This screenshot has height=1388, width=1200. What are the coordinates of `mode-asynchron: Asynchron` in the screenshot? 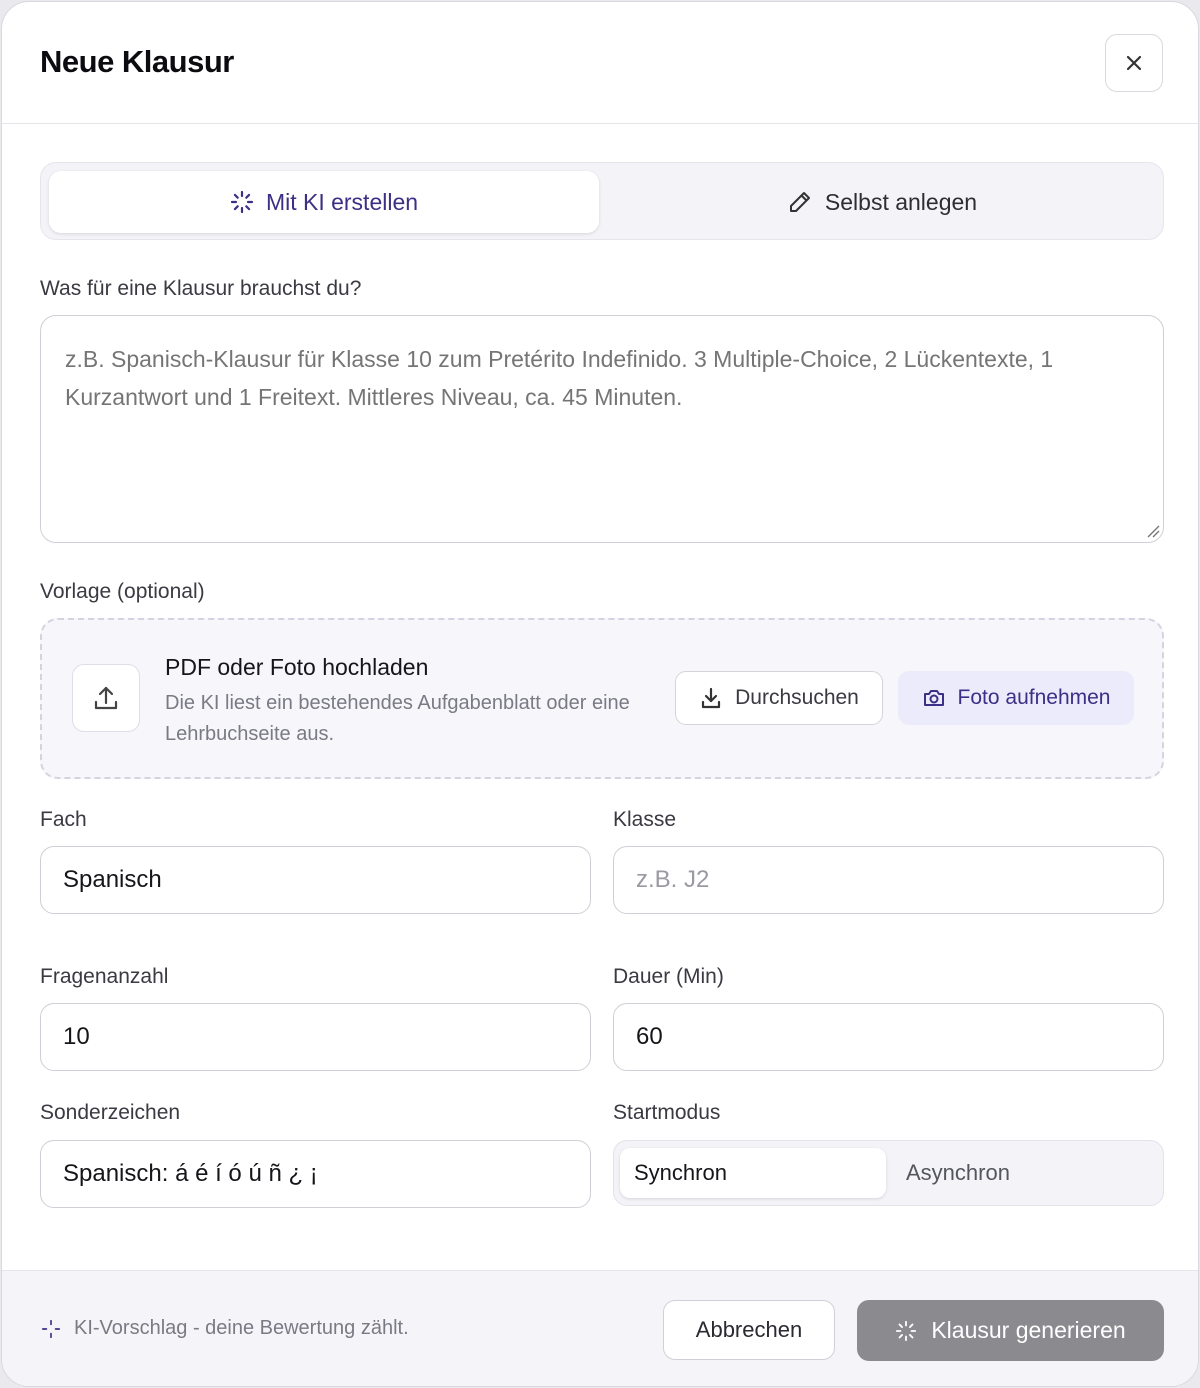 It's located at (1025, 1173).